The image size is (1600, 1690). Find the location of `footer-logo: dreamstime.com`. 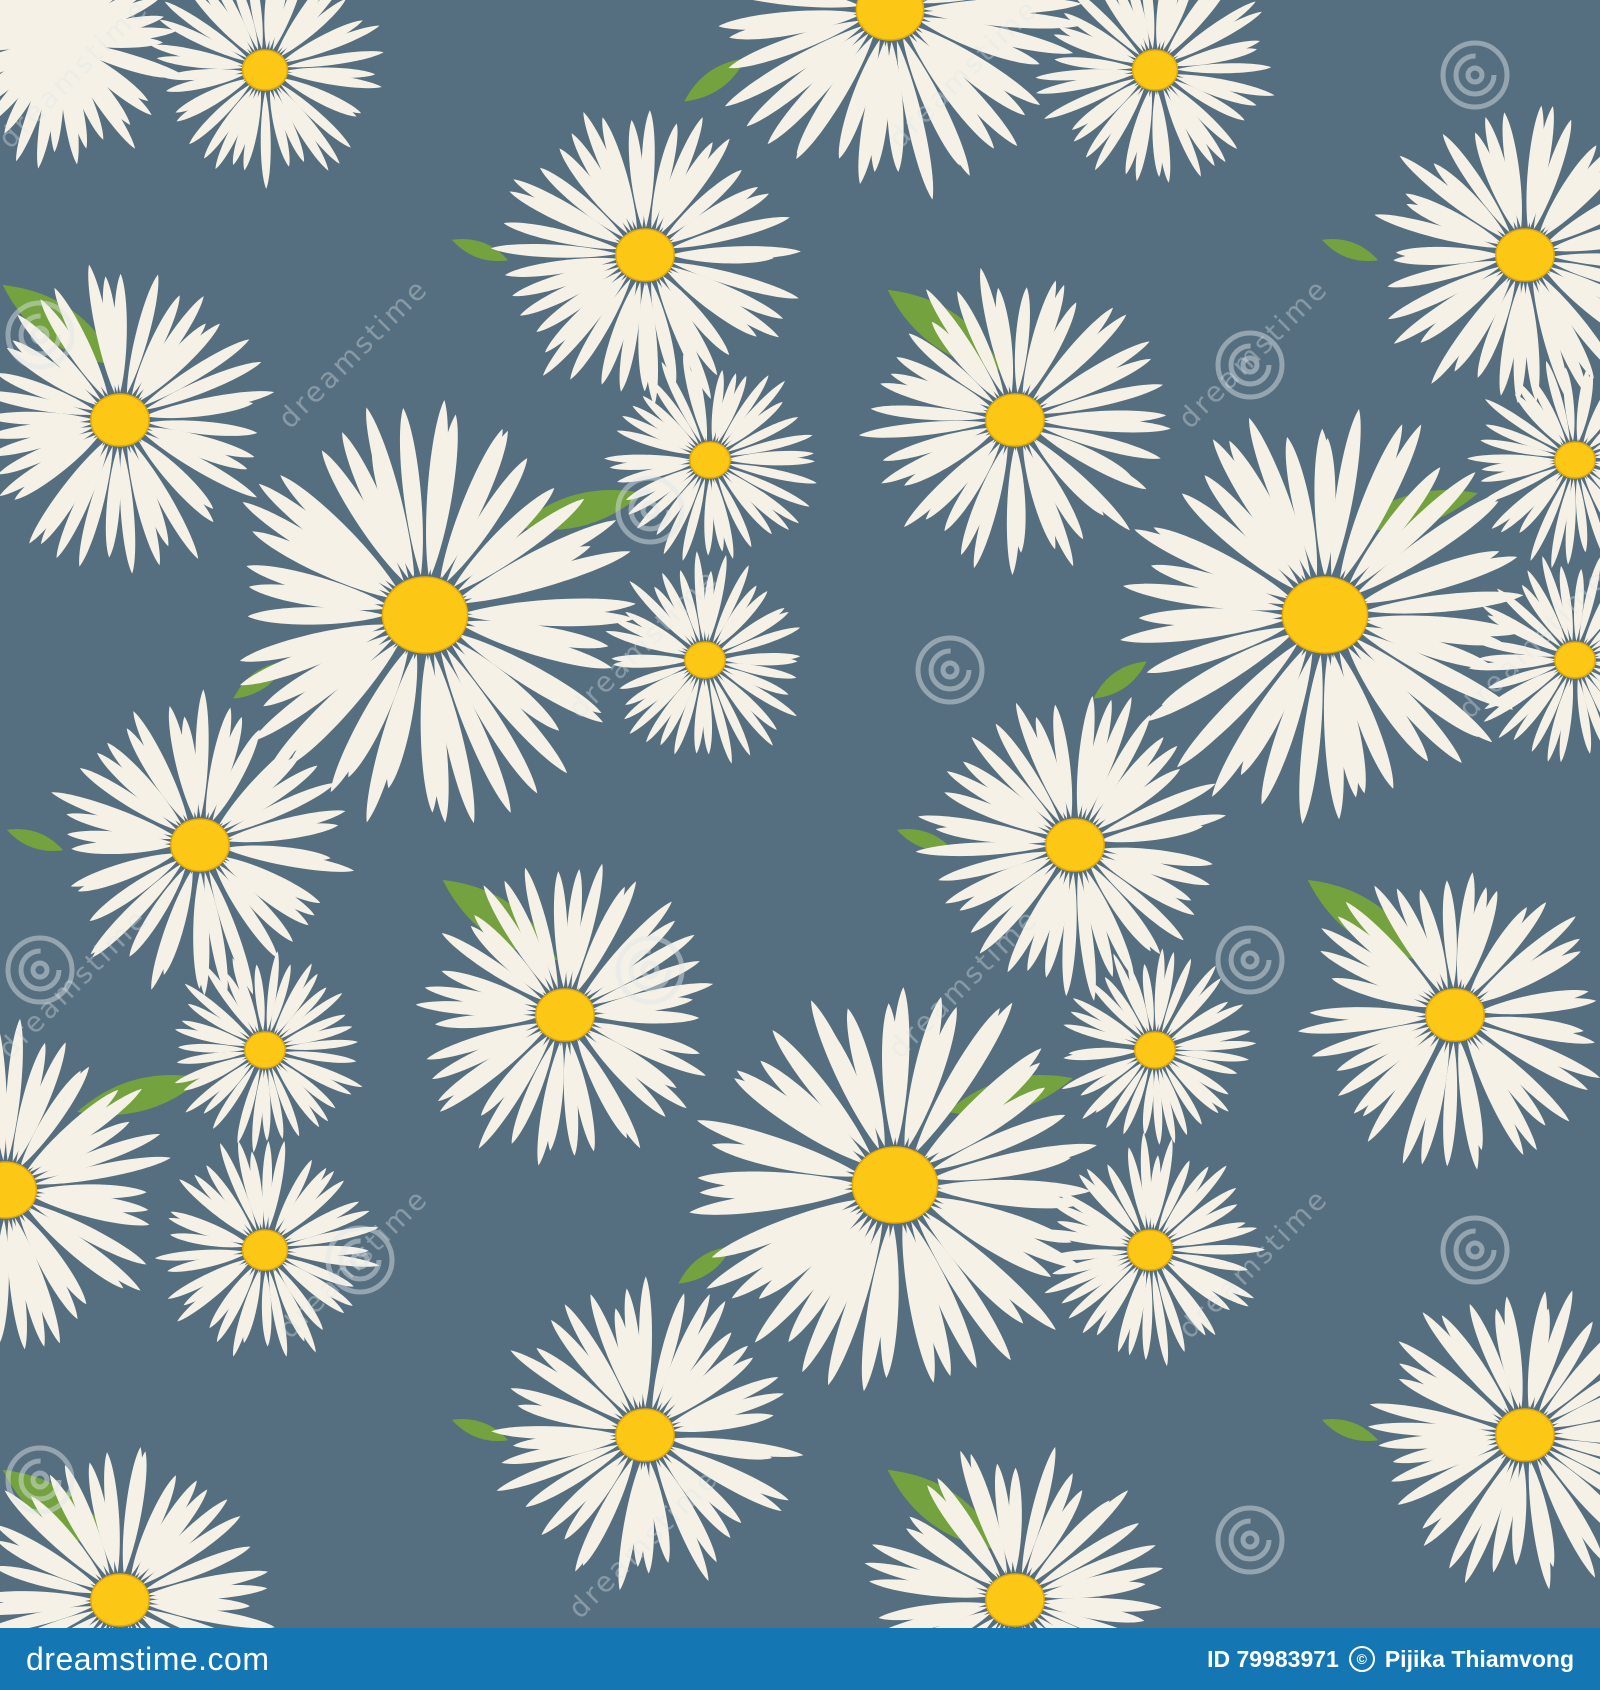

footer-logo: dreamstime.com is located at coordinates (148, 1659).